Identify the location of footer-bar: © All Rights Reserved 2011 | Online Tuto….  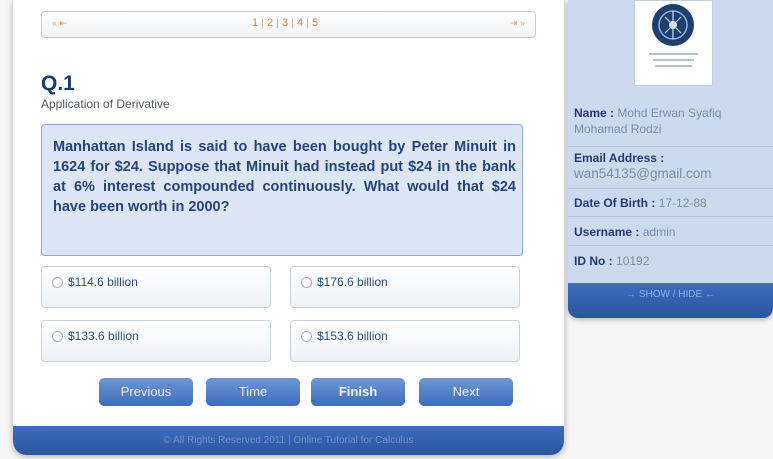
(288, 440).